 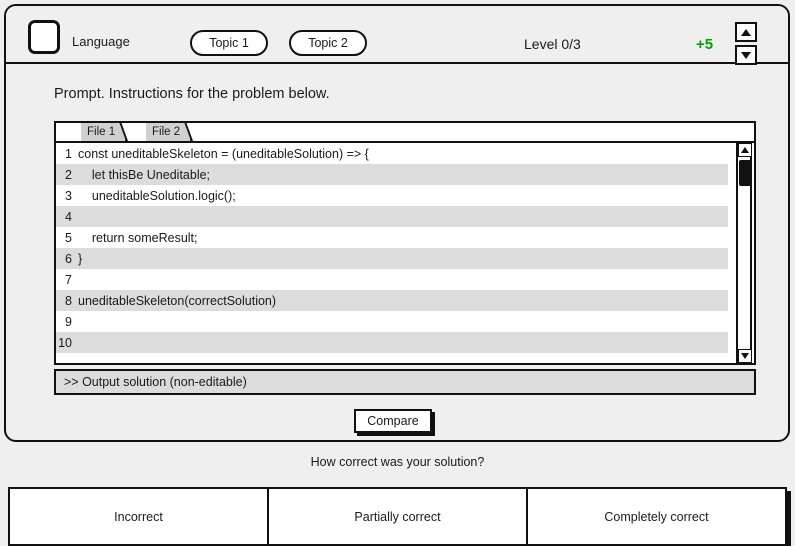 I want to click on feedback-option-label: Incorrect, so click(x=138, y=516).